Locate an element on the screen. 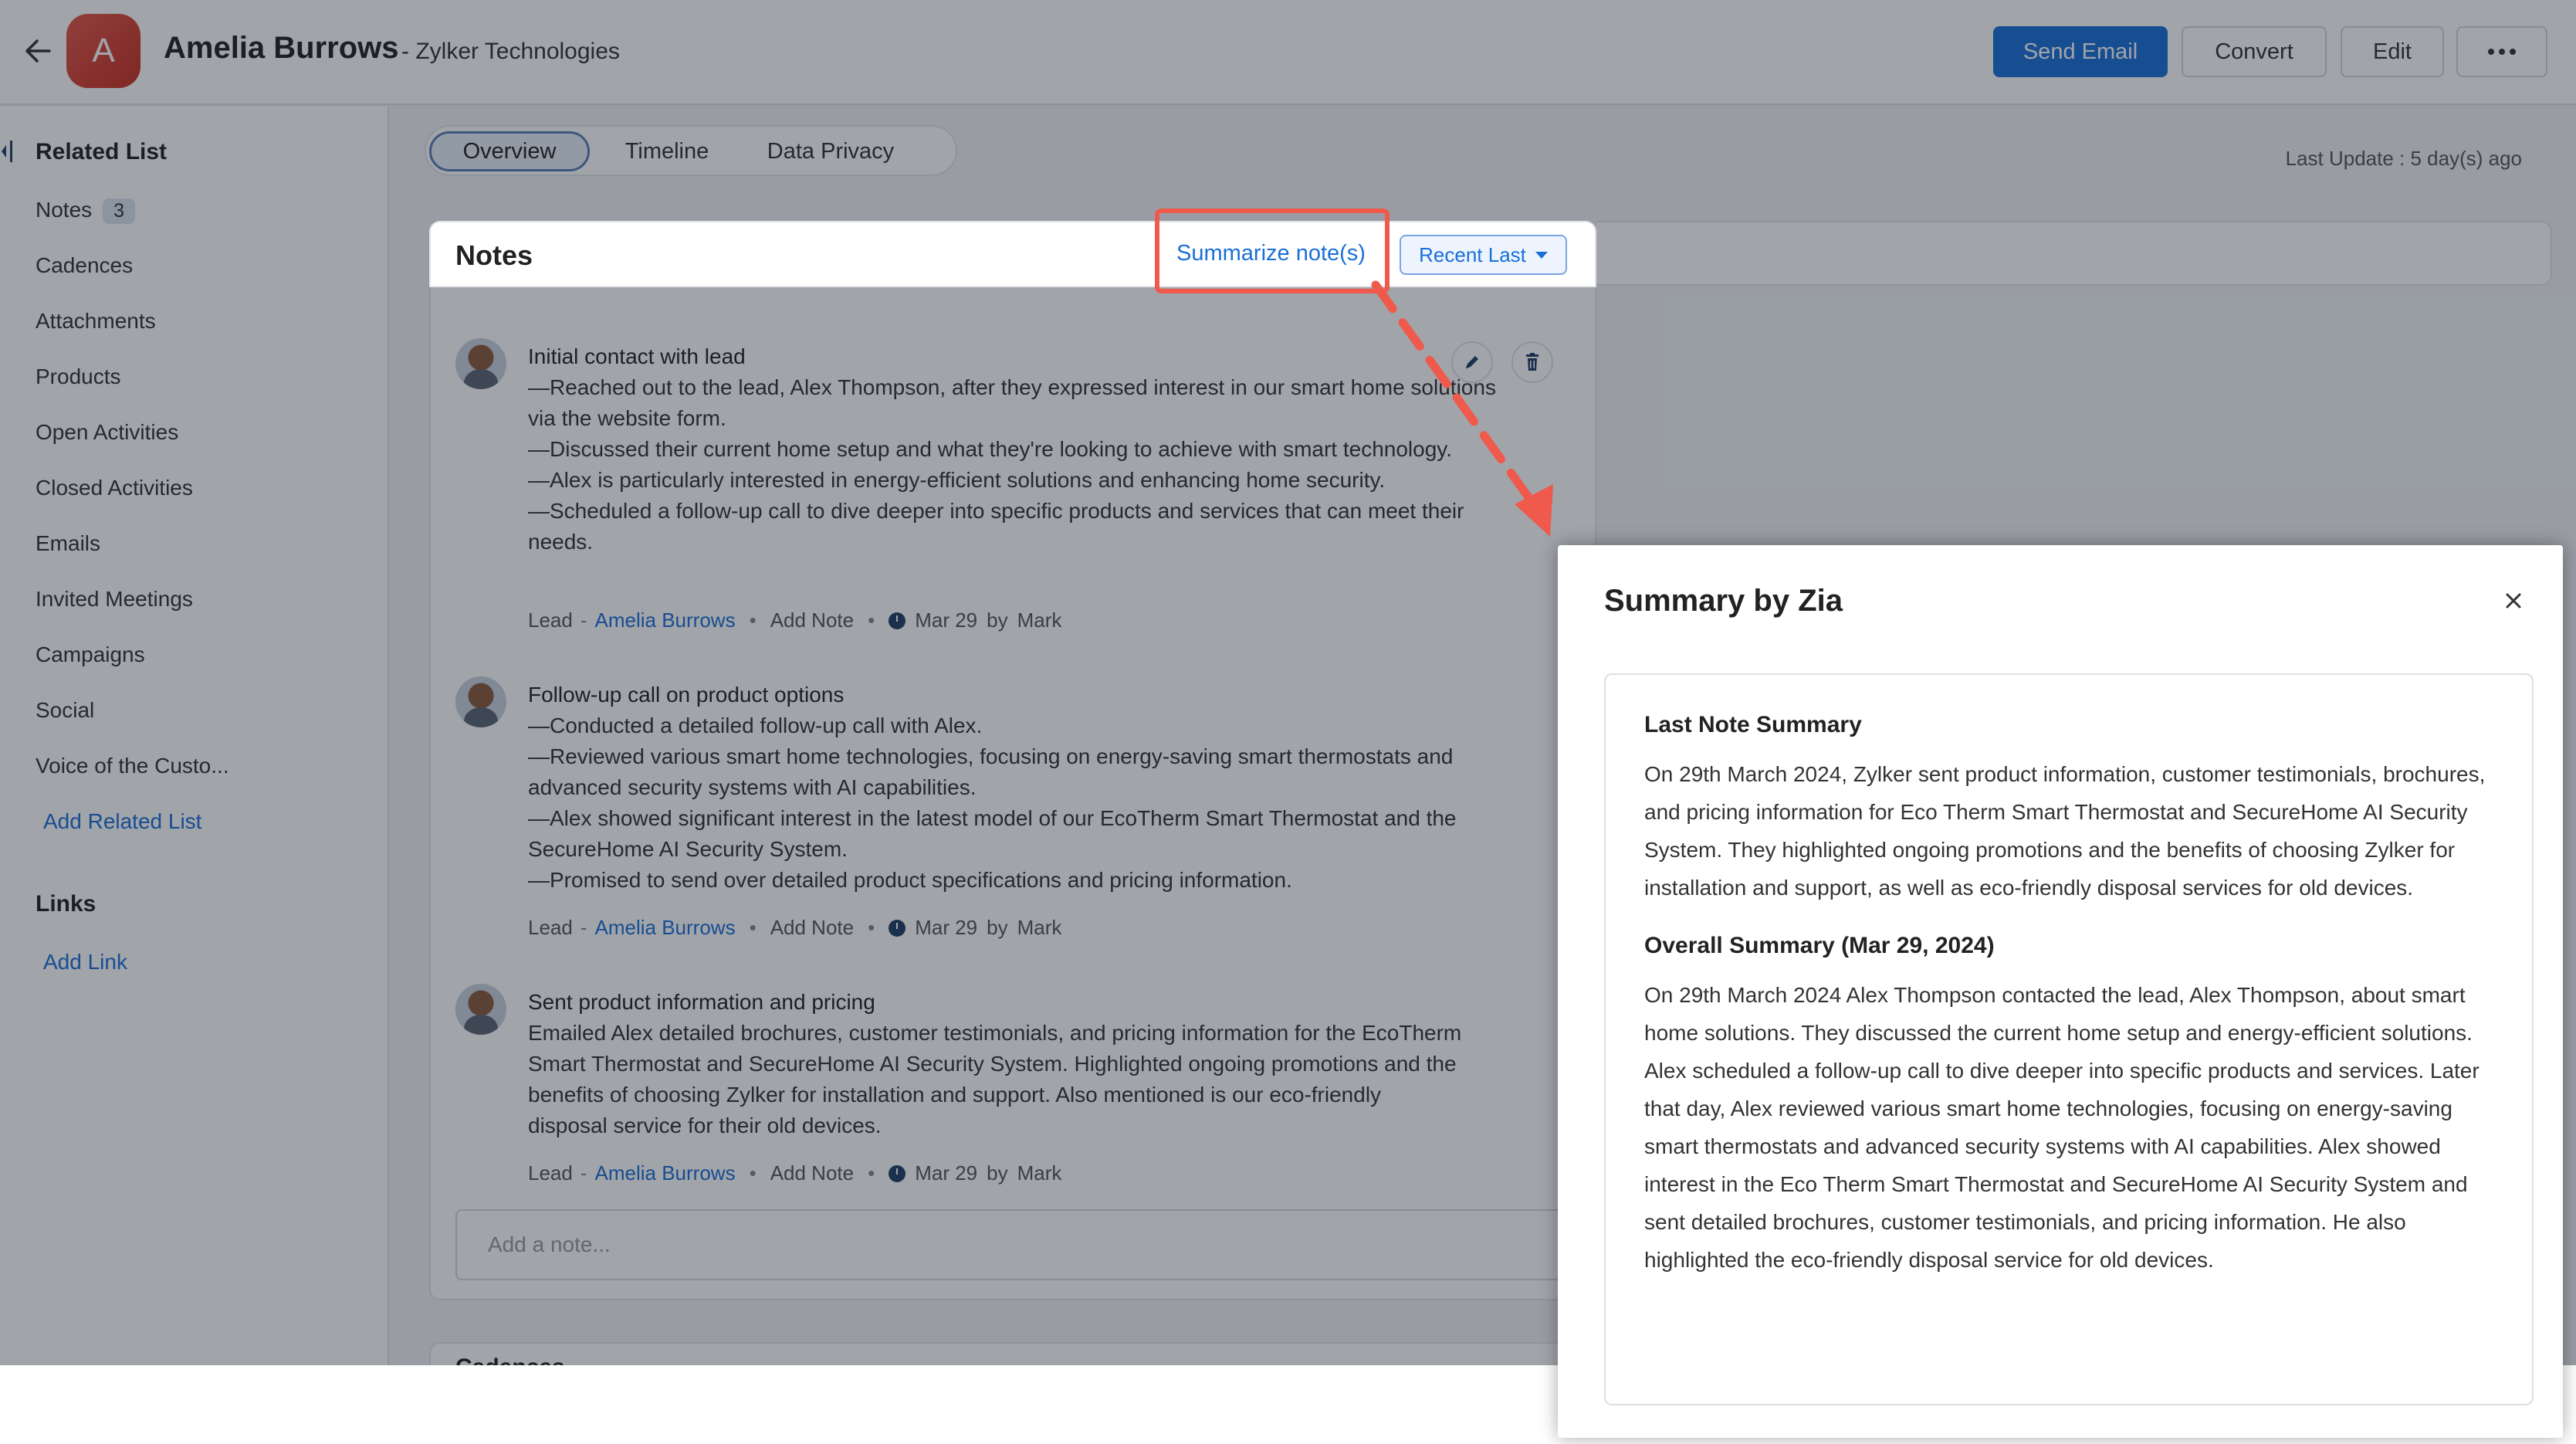  record-name: Amelia Burrows is located at coordinates (281, 48).